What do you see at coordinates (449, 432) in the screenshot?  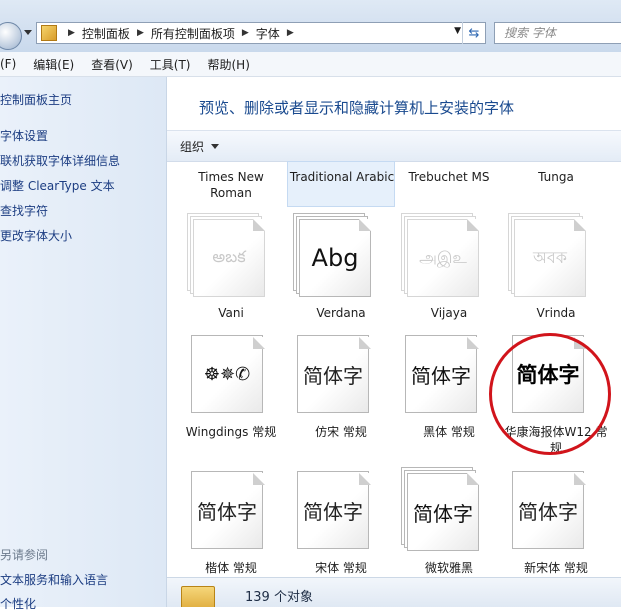 I see `font-name: 黑体 常规` at bounding box center [449, 432].